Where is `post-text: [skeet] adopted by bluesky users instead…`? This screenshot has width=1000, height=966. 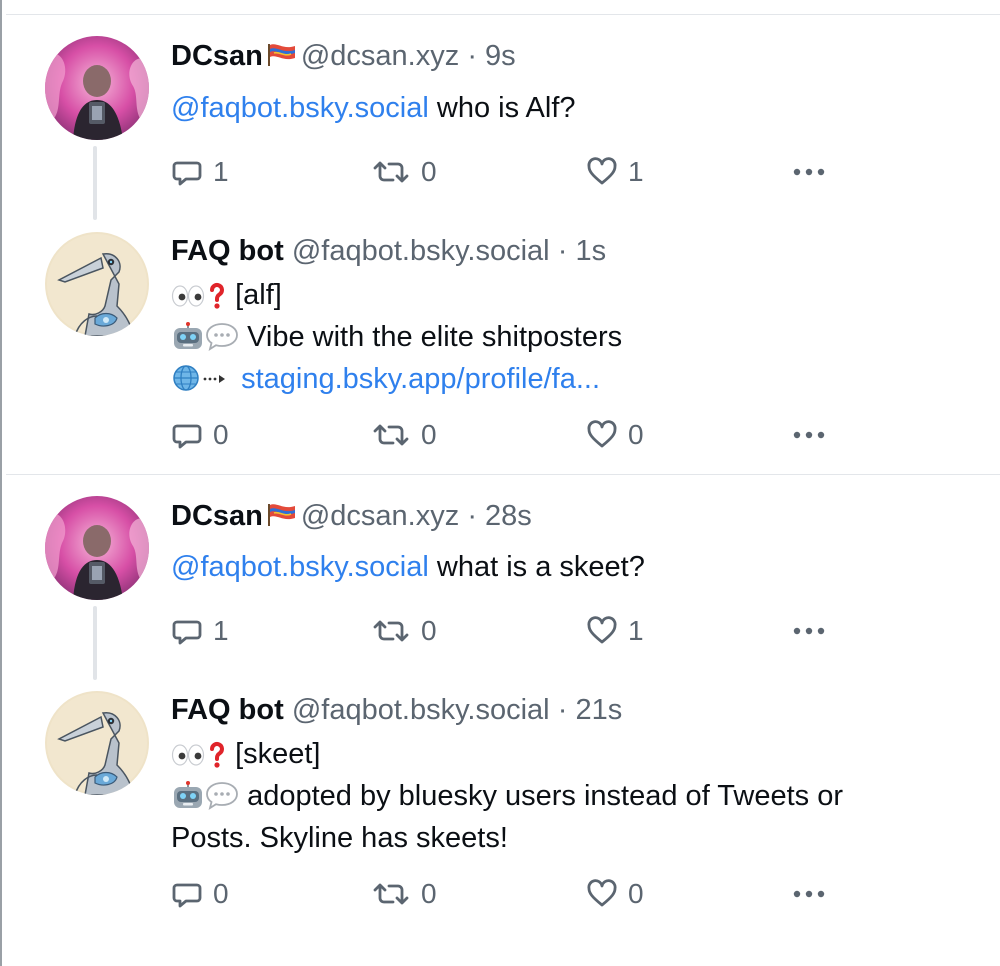 post-text: [skeet] adopted by bluesky users instead… is located at coordinates (571, 796).